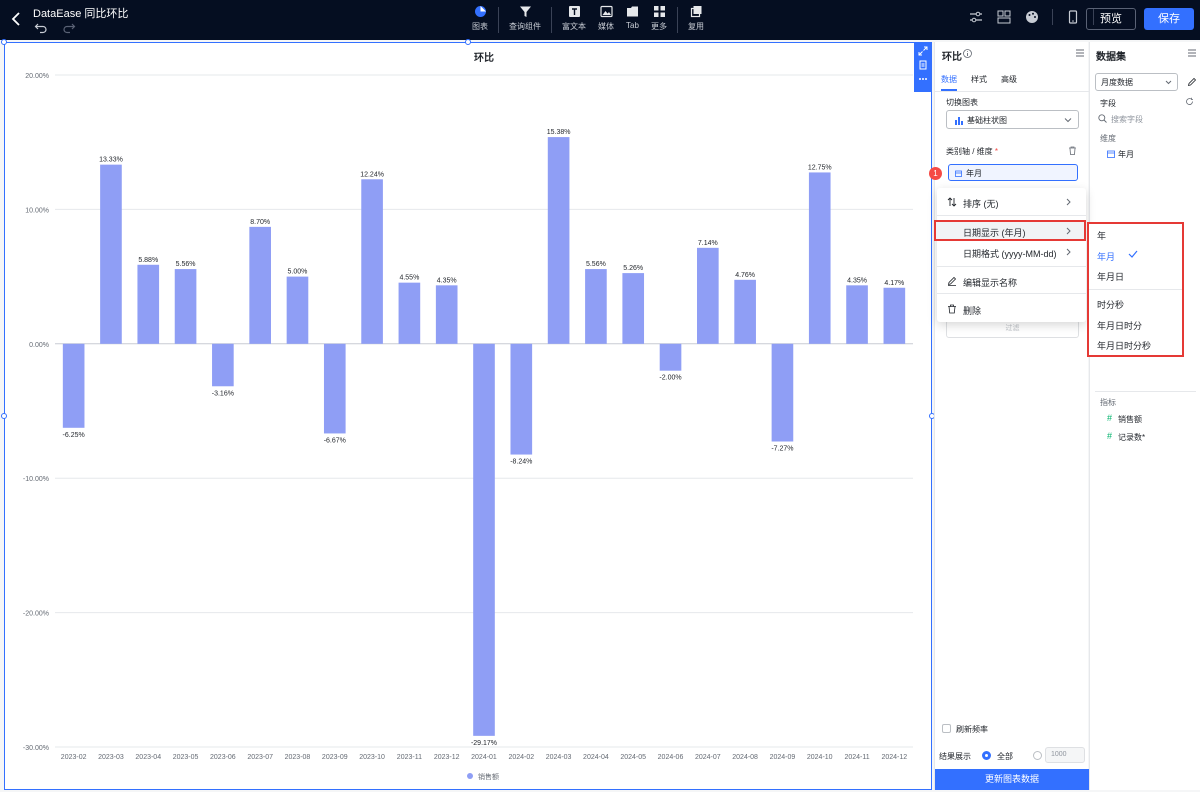  Describe the element at coordinates (80, 13) in the screenshot. I see `dashboard-title: DataEase 同比环比` at that location.